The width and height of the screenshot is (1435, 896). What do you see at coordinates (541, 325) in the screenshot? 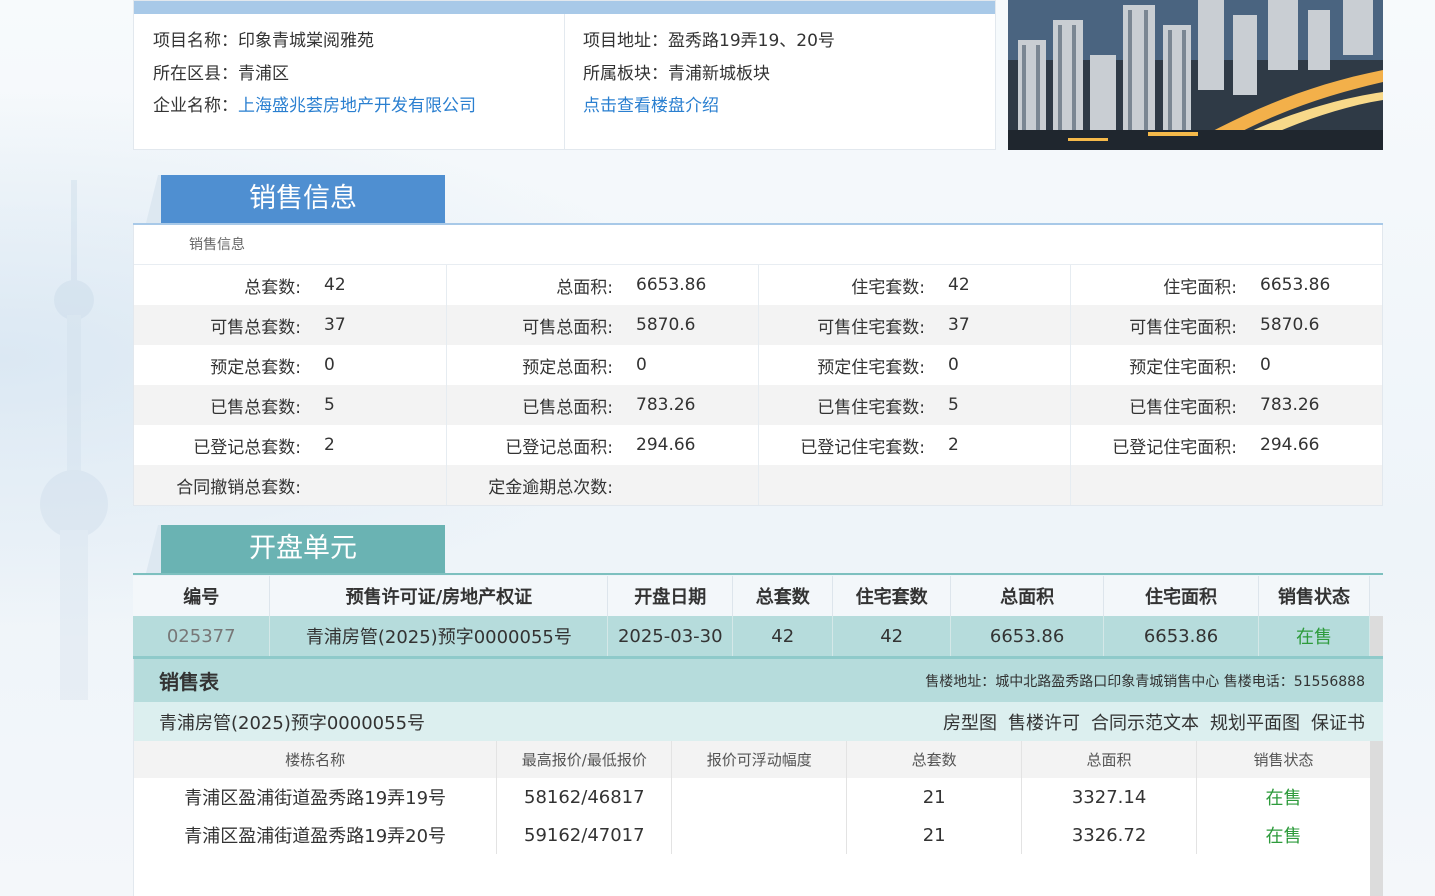
I see `sales-info-key: 可售总面积:` at bounding box center [541, 325].